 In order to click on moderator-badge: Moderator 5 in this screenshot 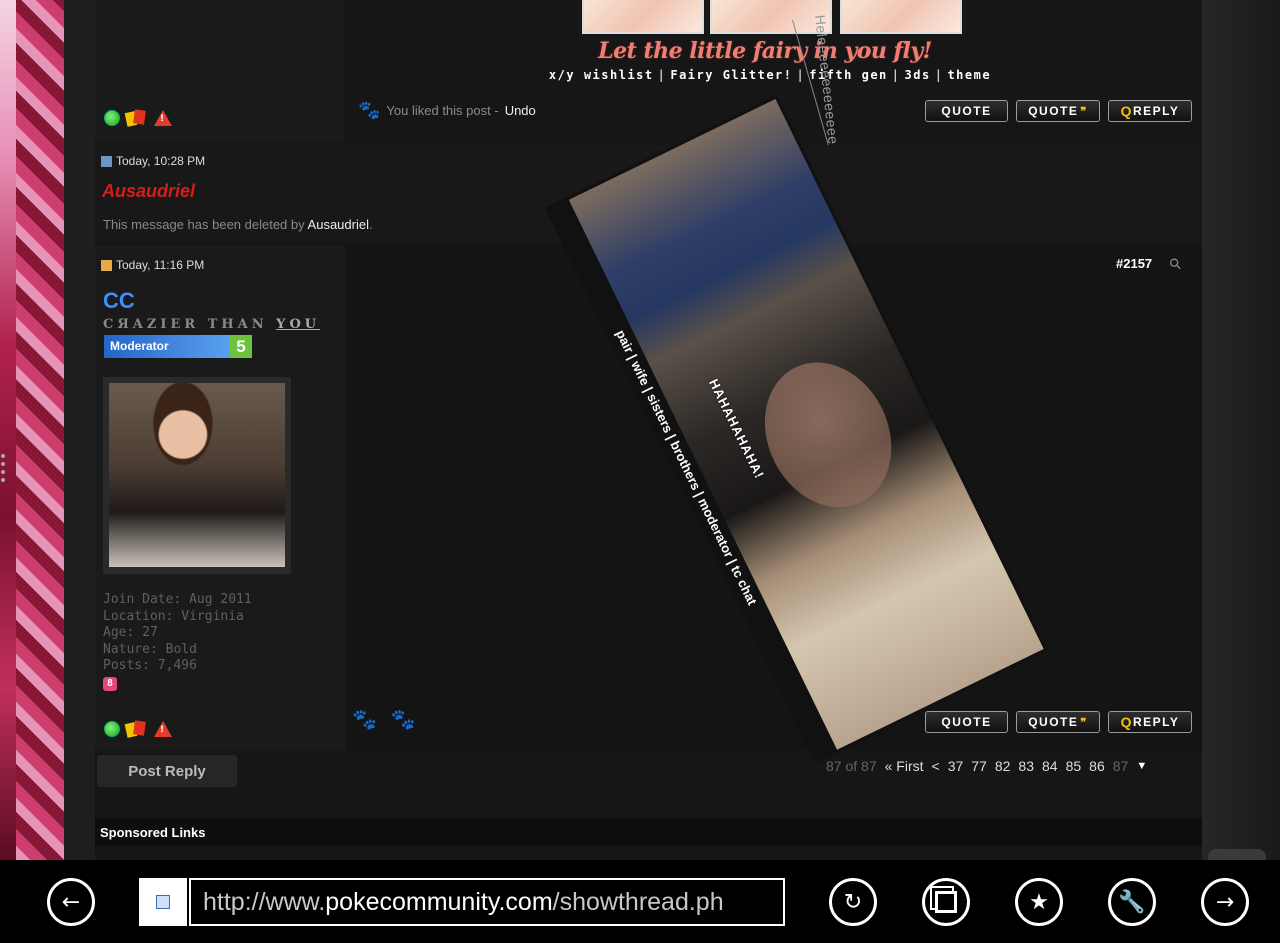, I will do `click(178, 346)`.